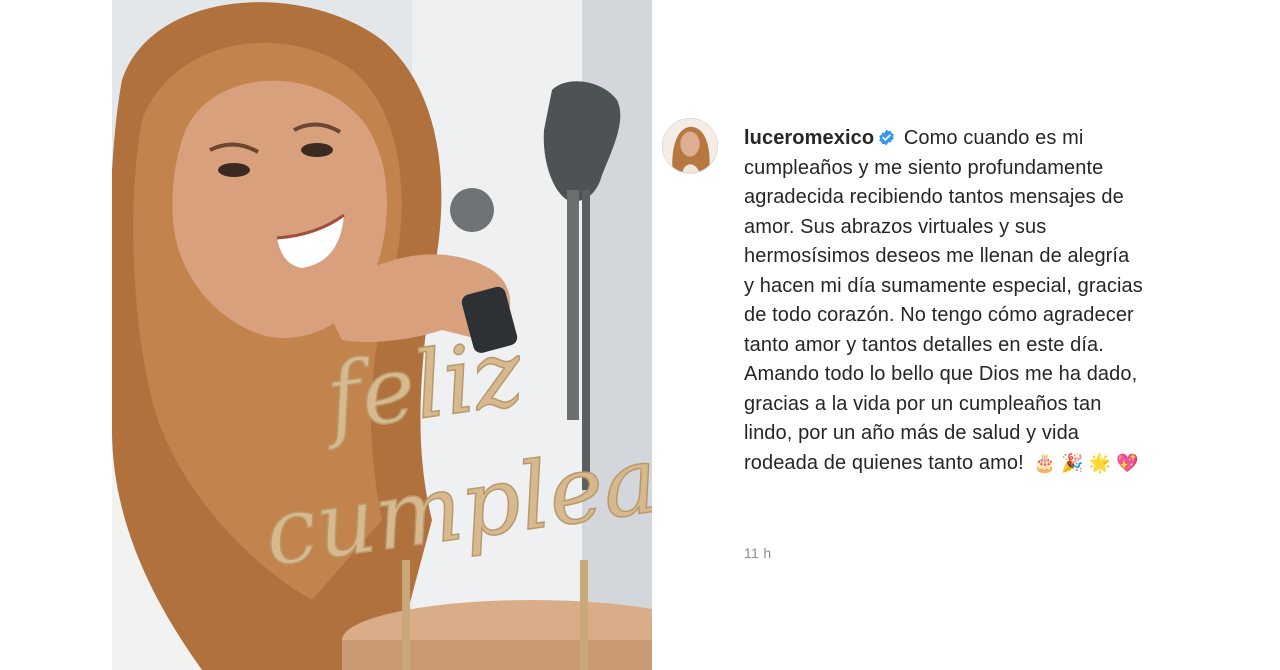 The height and width of the screenshot is (670, 1280). I want to click on verified-badge-icon, so click(886, 136).